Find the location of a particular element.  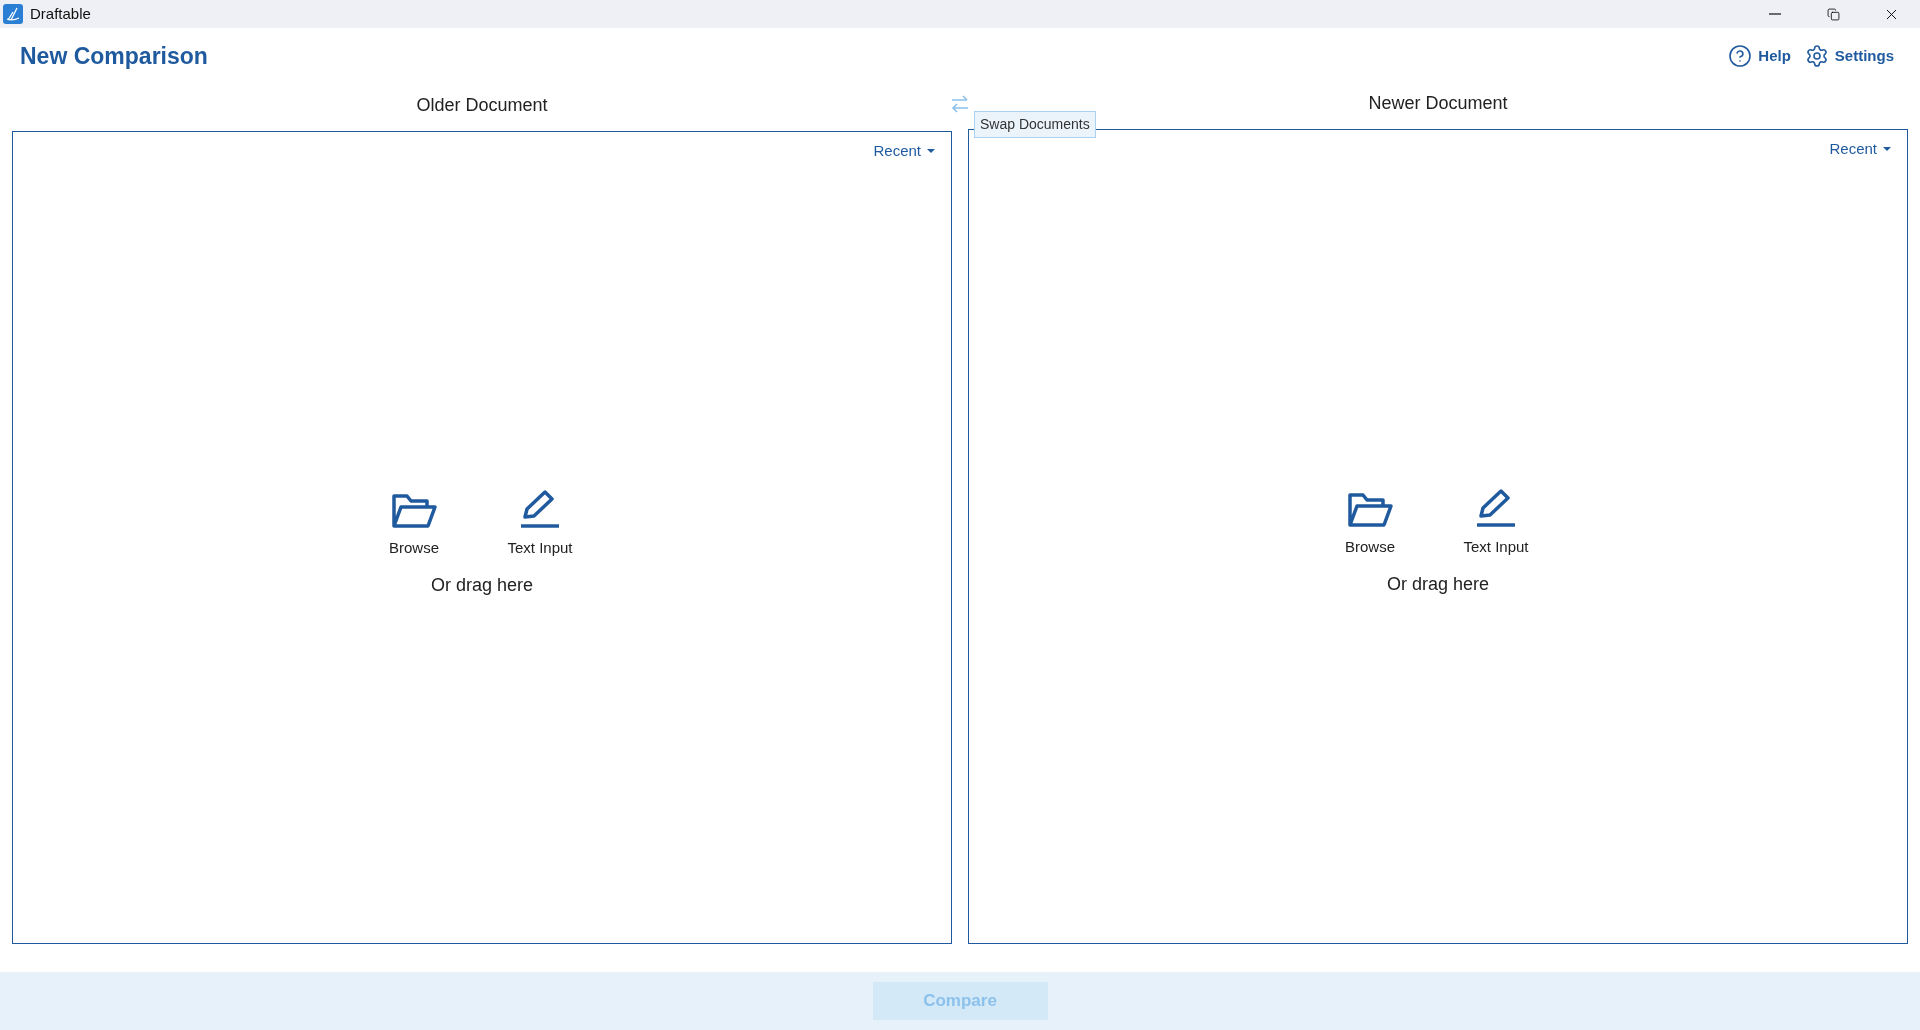

settings-link: Settings is located at coordinates (1849, 56).